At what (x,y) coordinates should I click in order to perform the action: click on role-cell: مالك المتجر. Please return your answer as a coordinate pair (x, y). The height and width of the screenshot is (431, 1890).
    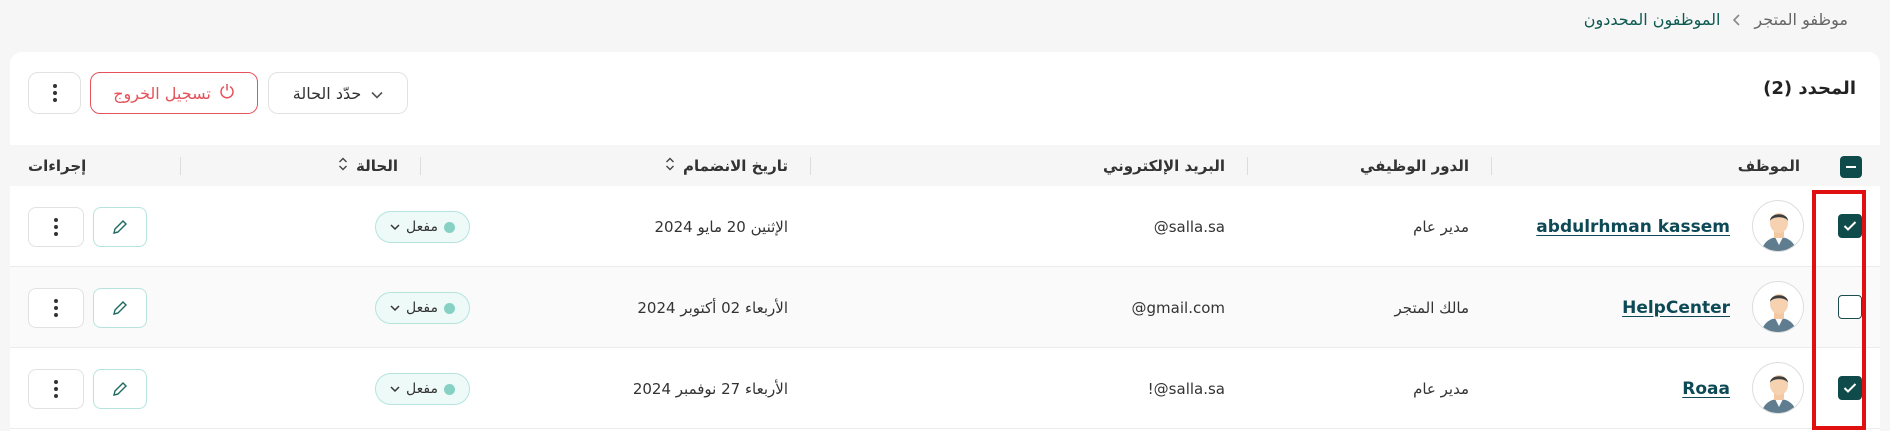
    Looking at the image, I should click on (1432, 307).